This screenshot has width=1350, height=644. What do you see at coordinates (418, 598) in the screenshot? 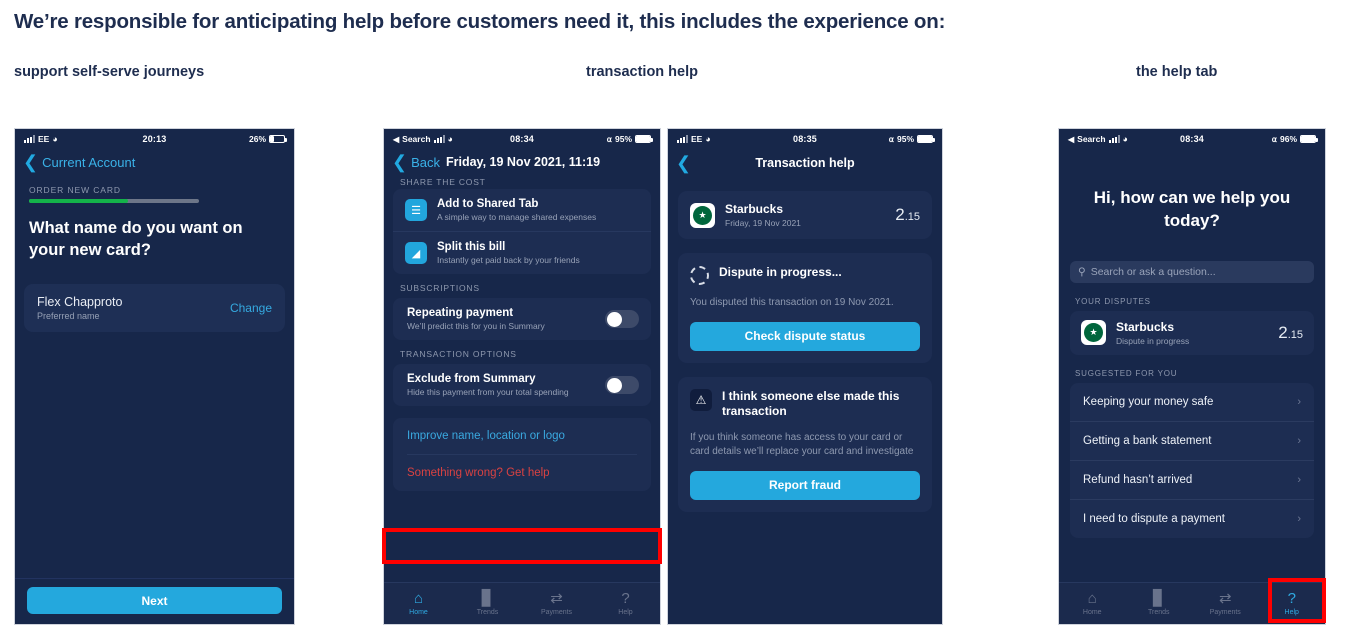
I see `home-icon: ⌂` at bounding box center [418, 598].